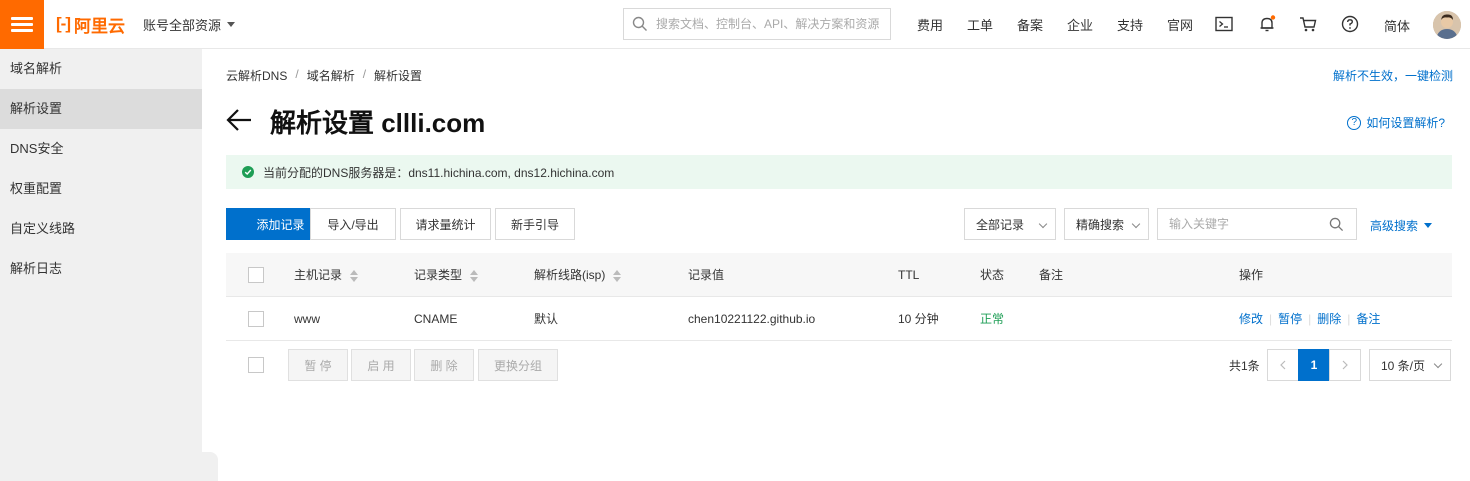 This screenshot has width=1470, height=481. What do you see at coordinates (444, 365) in the screenshot?
I see `batch-delete-button: 删 除` at bounding box center [444, 365].